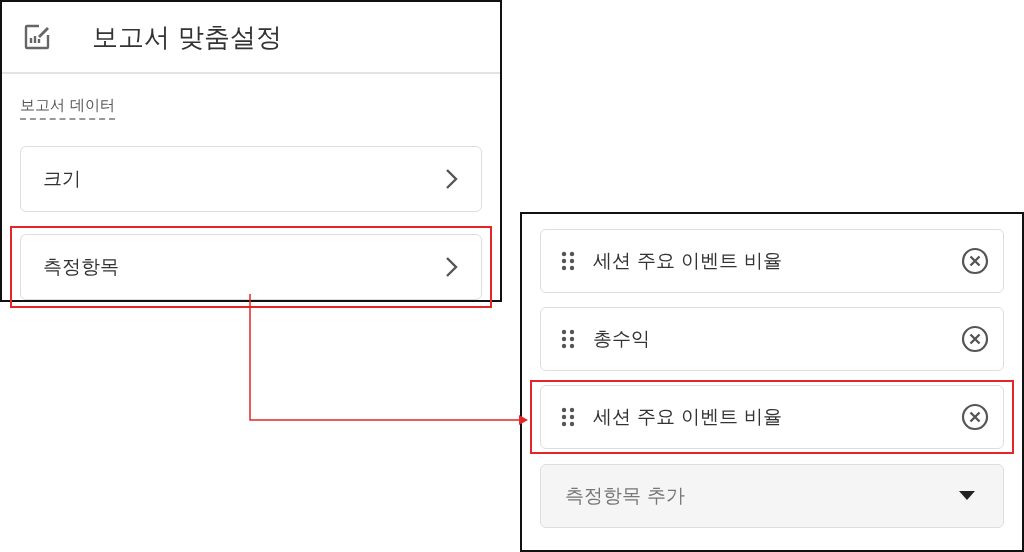  I want to click on settings-row: 크기, so click(251, 179).